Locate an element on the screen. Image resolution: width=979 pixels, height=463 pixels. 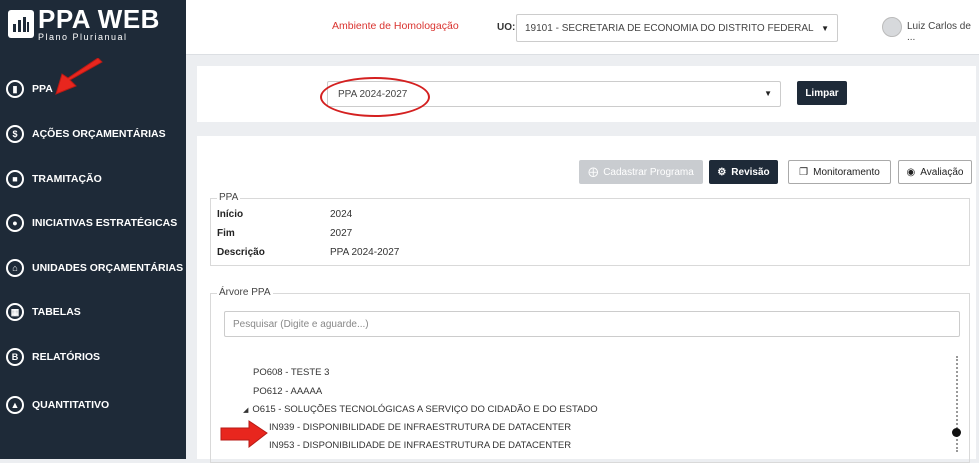
avaliacao-button: ◉ Avaliação is located at coordinates (935, 172).